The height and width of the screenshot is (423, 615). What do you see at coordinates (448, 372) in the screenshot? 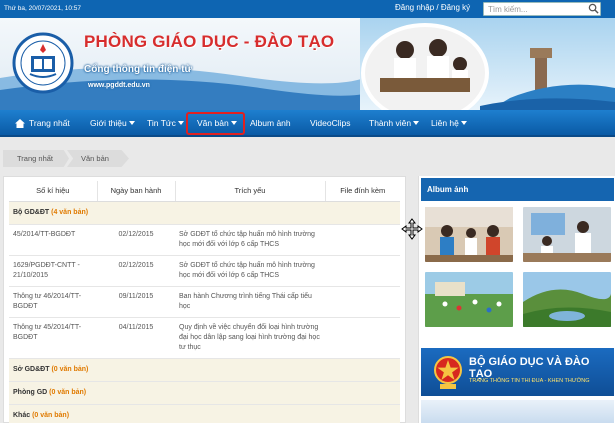
I see `national-emblem-icon` at bounding box center [448, 372].